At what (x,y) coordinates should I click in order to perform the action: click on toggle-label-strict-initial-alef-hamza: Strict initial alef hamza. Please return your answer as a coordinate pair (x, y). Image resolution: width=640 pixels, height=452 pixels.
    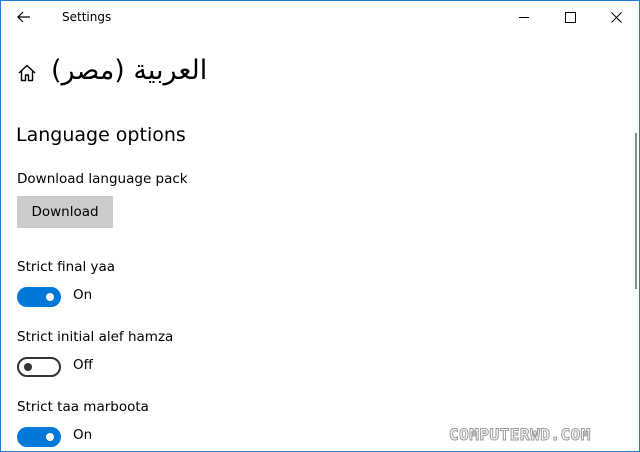
    Looking at the image, I should click on (95, 337).